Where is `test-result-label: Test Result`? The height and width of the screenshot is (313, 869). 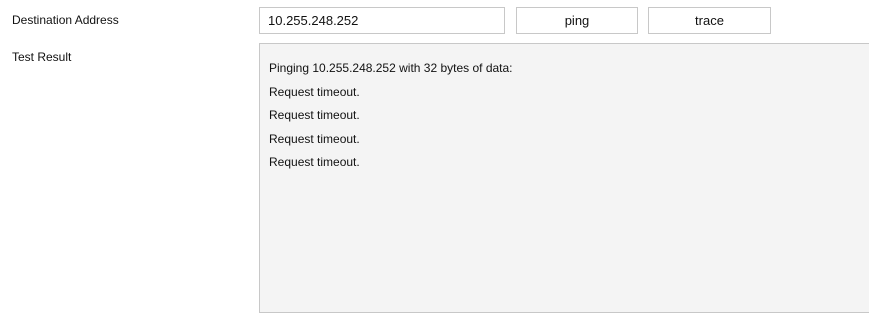
test-result-label: Test Result is located at coordinates (42, 57).